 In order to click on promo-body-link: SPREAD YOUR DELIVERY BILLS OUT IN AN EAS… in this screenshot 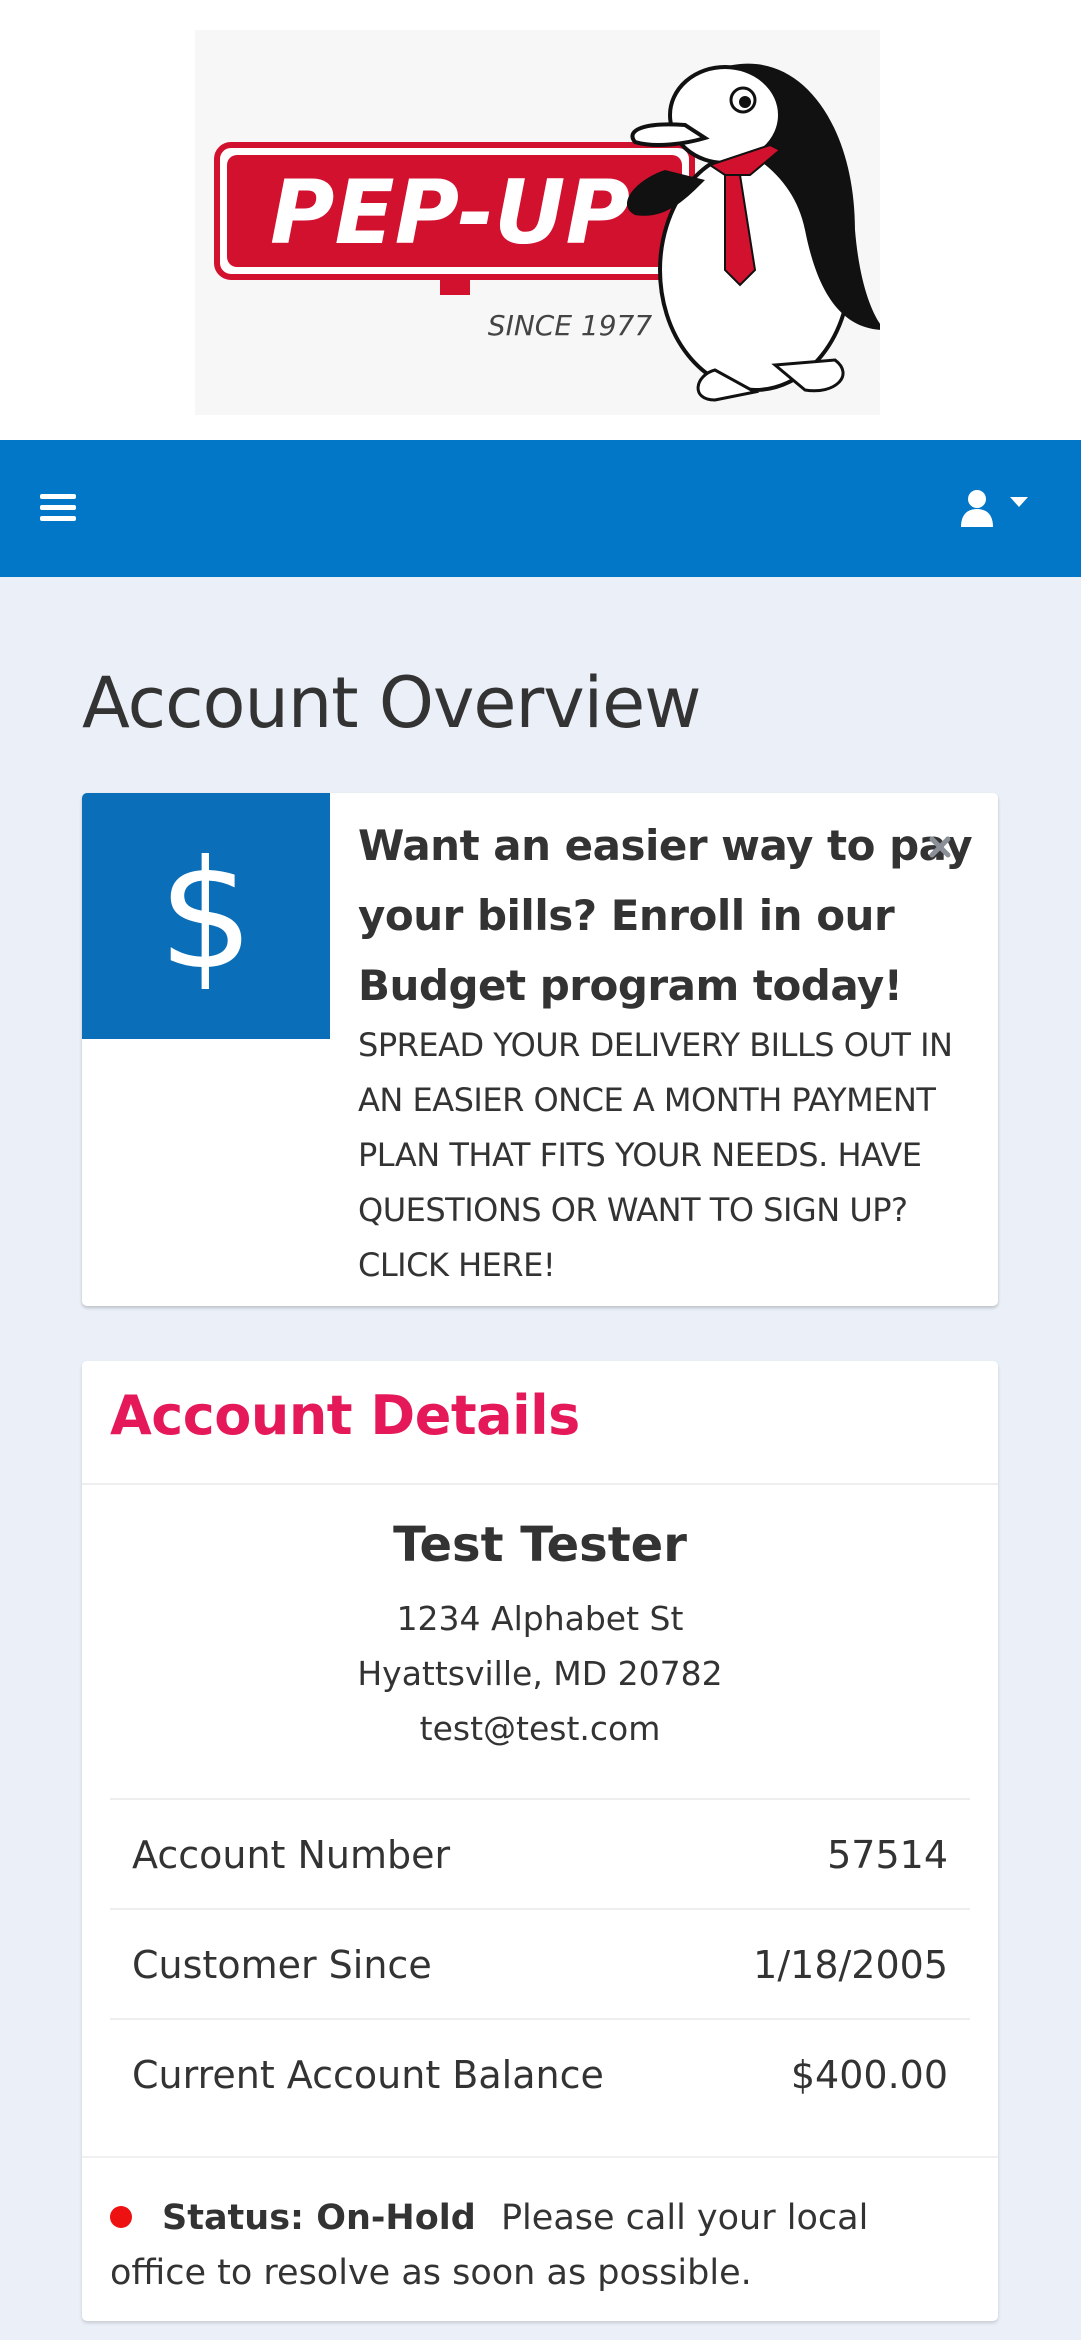, I will do `click(673, 1155)`.